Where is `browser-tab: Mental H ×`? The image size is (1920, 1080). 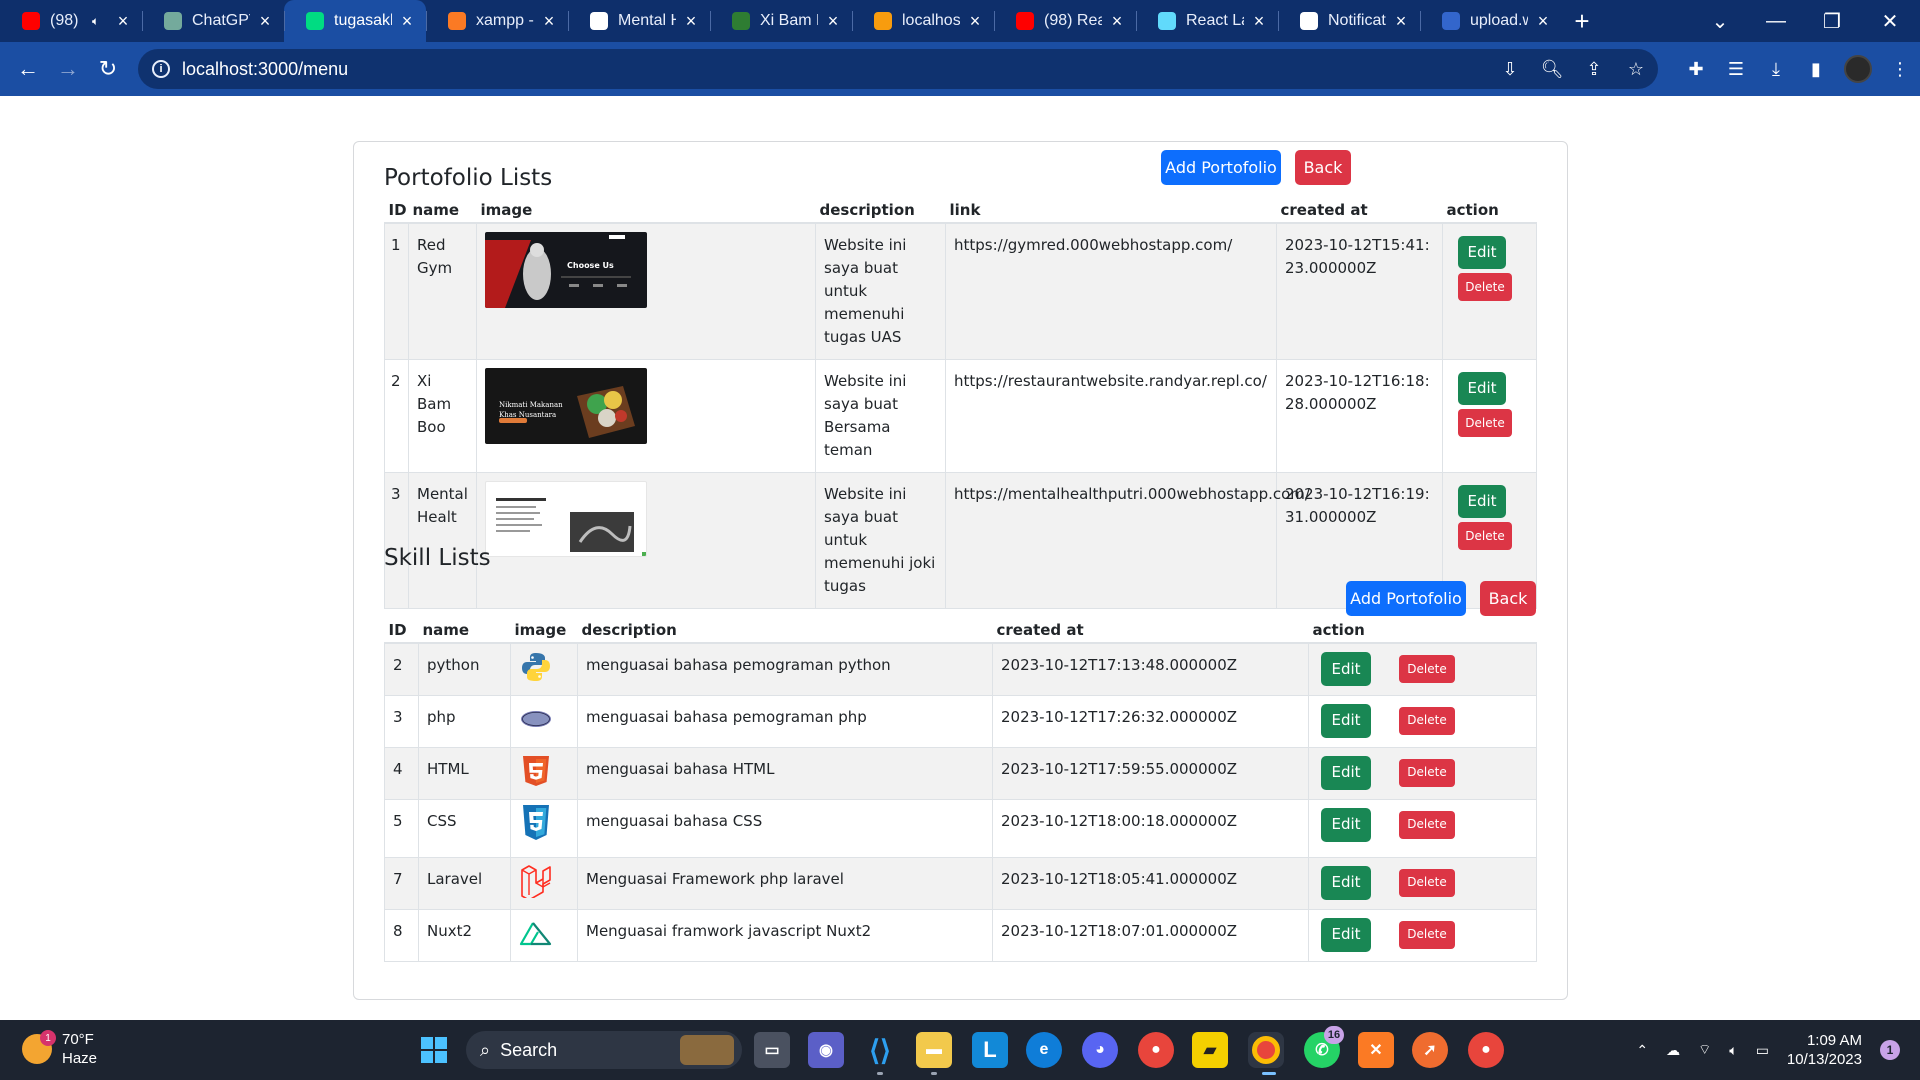
browser-tab: Mental H × is located at coordinates (639, 21).